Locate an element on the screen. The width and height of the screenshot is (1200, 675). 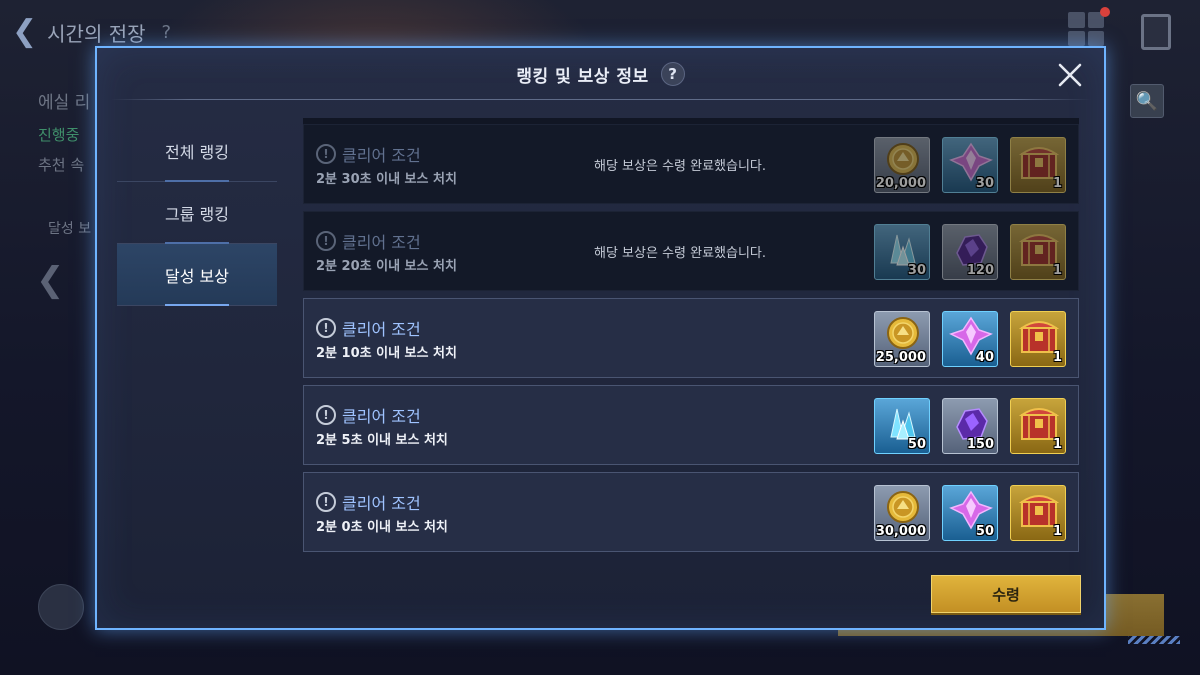
background-side-tab: 달성 보 is located at coordinates (70, 229).